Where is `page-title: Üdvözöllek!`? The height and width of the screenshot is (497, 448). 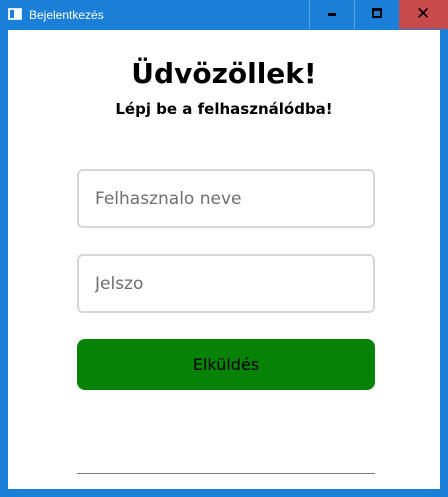 page-title: Üdvözöllek! is located at coordinates (224, 73).